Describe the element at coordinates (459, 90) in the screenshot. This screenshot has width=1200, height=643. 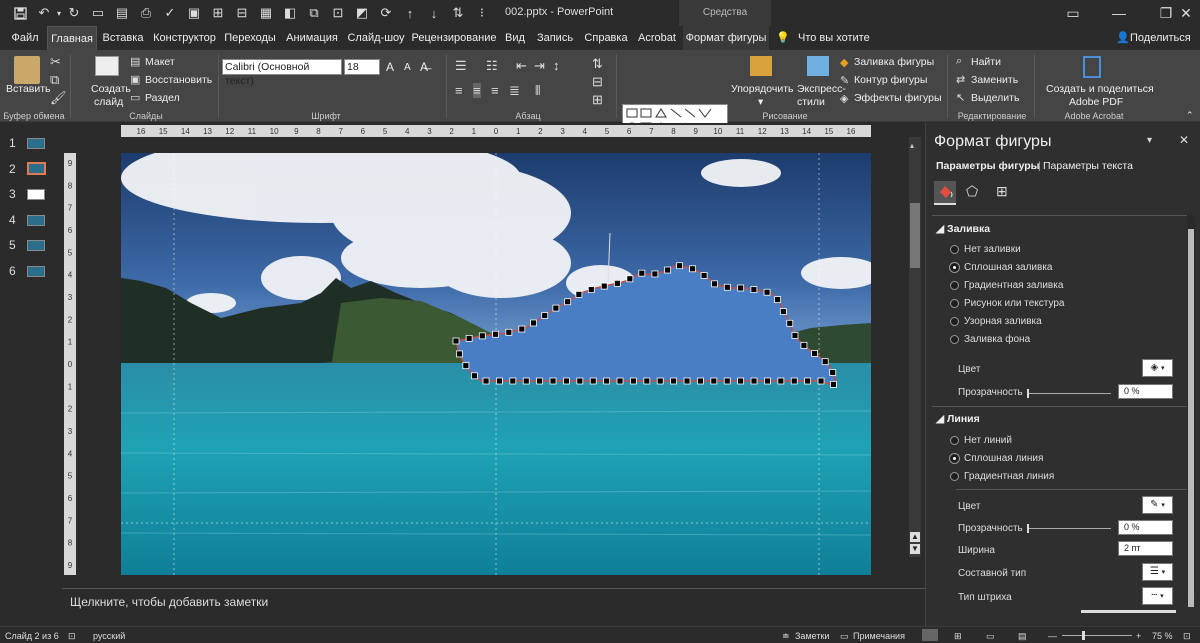
I see `align-left-icon: ≡` at that location.